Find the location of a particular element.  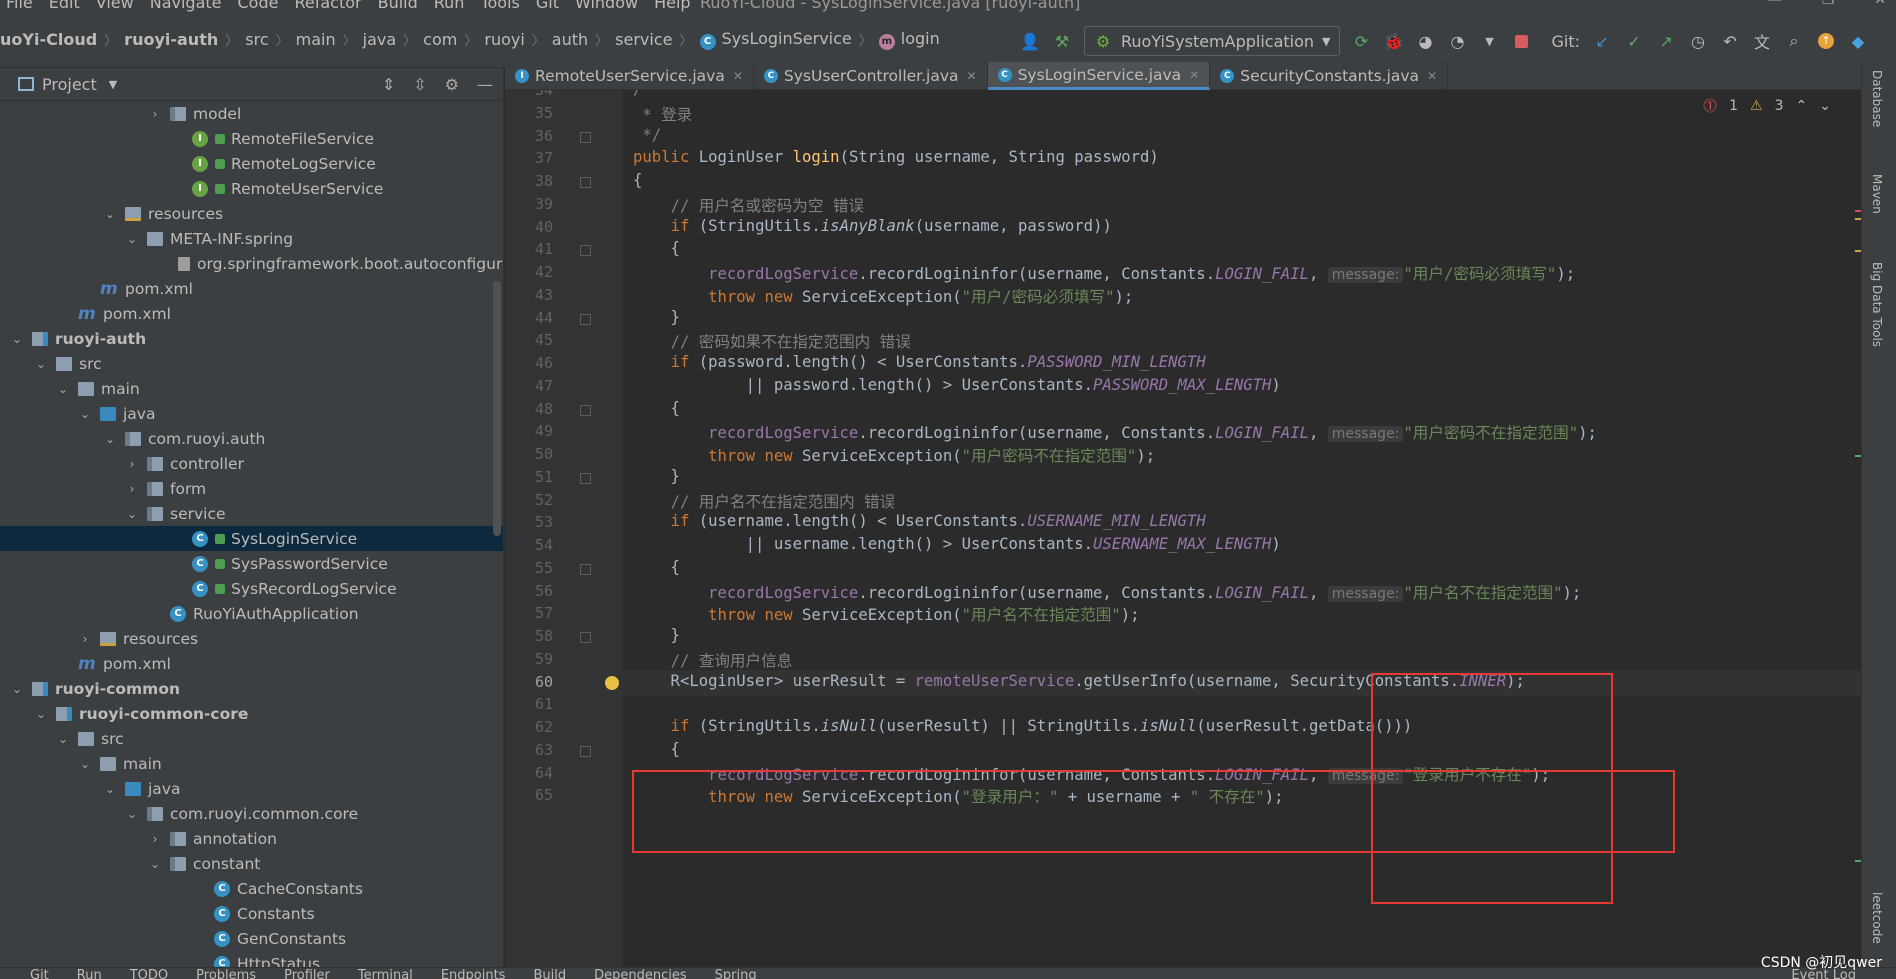

tree-item: C RuoYiAuthApplication is located at coordinates (251, 613).